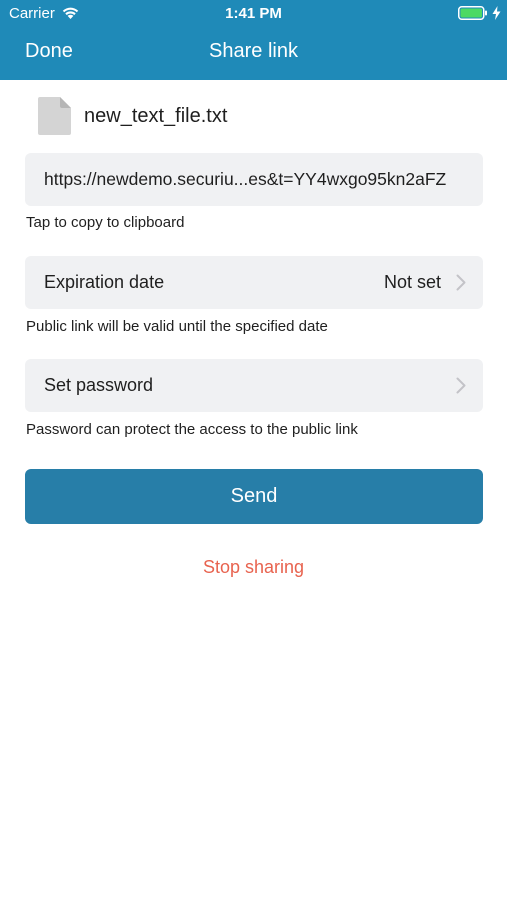  Describe the element at coordinates (254, 385) in the screenshot. I see `set-password-row: Set password` at that location.